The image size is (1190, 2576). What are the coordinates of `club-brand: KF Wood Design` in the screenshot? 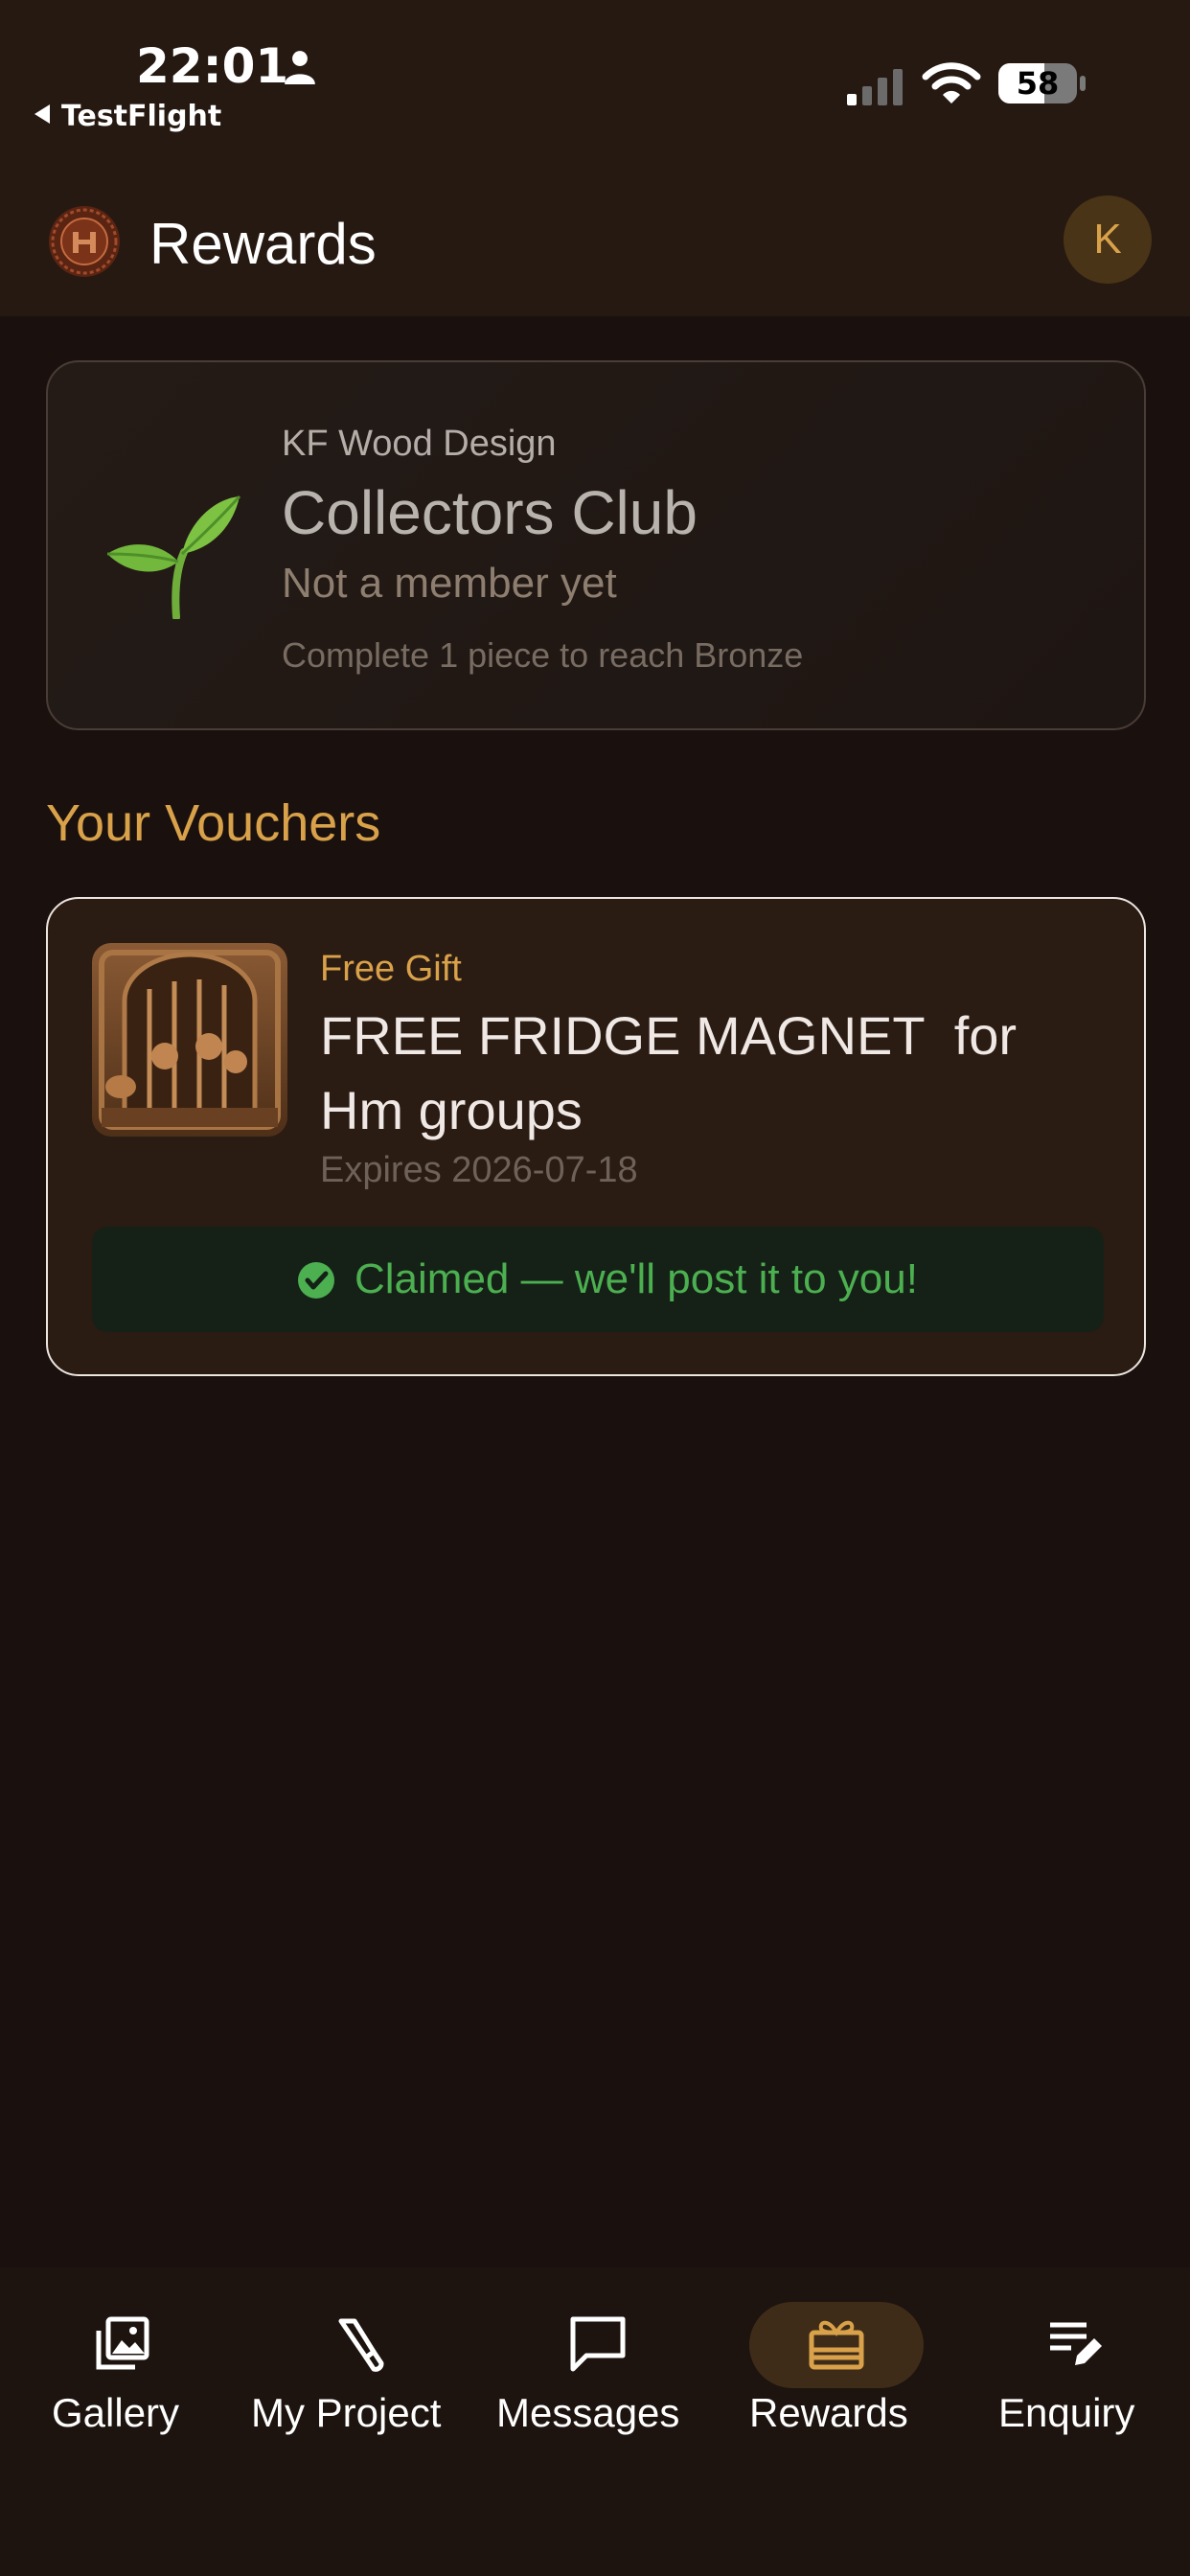 It's located at (420, 444).